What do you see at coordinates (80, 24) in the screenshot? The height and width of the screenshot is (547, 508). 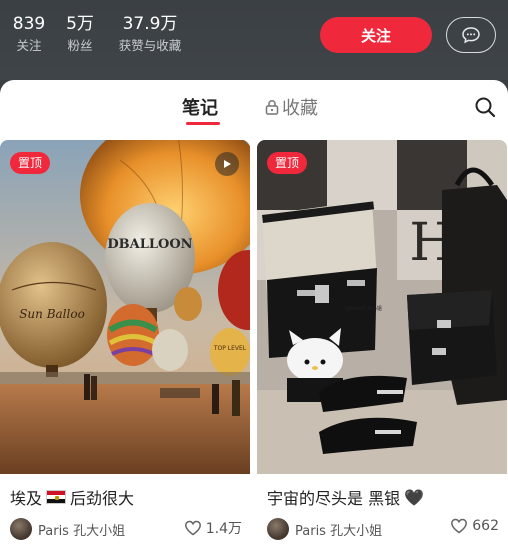 I see `fans-count: 5万` at bounding box center [80, 24].